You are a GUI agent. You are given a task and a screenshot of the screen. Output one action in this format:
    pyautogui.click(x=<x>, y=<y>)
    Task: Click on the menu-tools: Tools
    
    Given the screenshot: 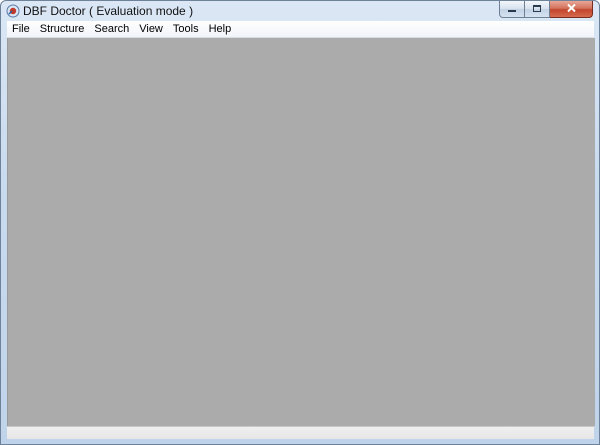 What is the action you would take?
    pyautogui.click(x=186, y=29)
    